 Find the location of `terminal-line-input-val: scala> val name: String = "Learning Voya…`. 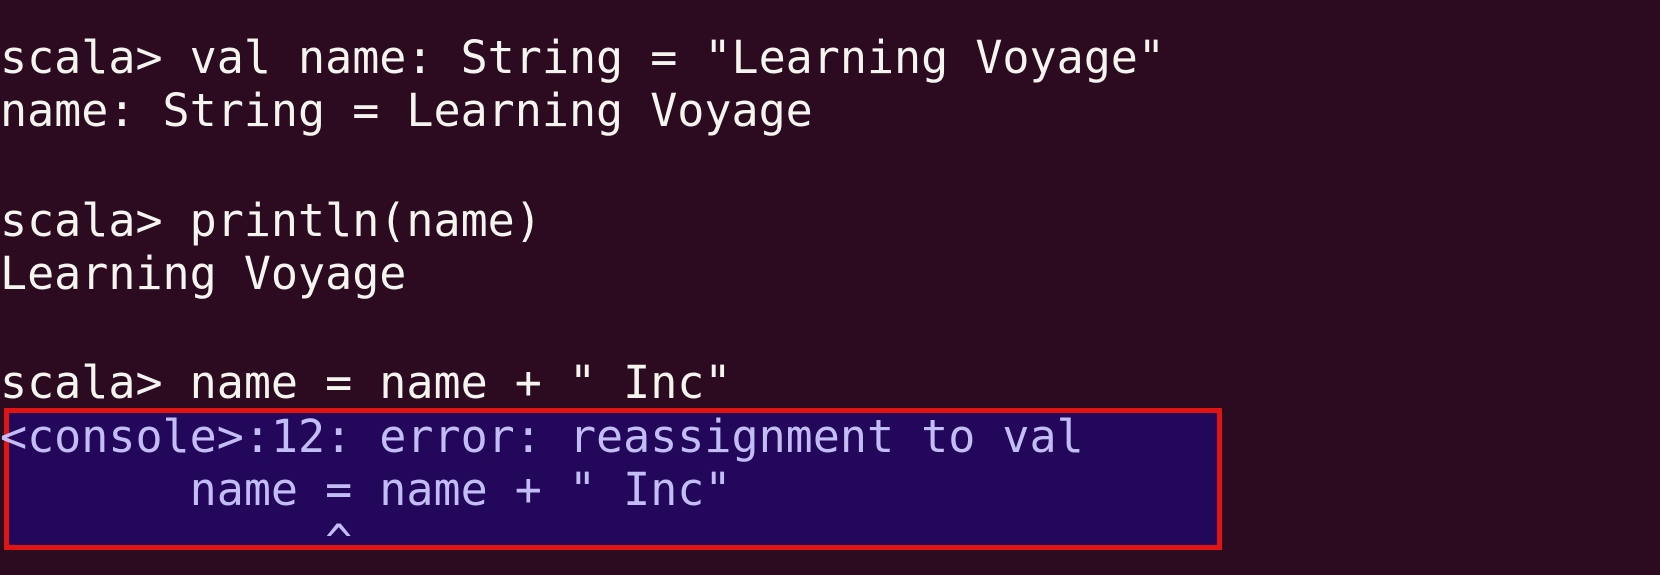

terminal-line-input-val: scala> val name: String = "Learning Voya… is located at coordinates (582, 57).